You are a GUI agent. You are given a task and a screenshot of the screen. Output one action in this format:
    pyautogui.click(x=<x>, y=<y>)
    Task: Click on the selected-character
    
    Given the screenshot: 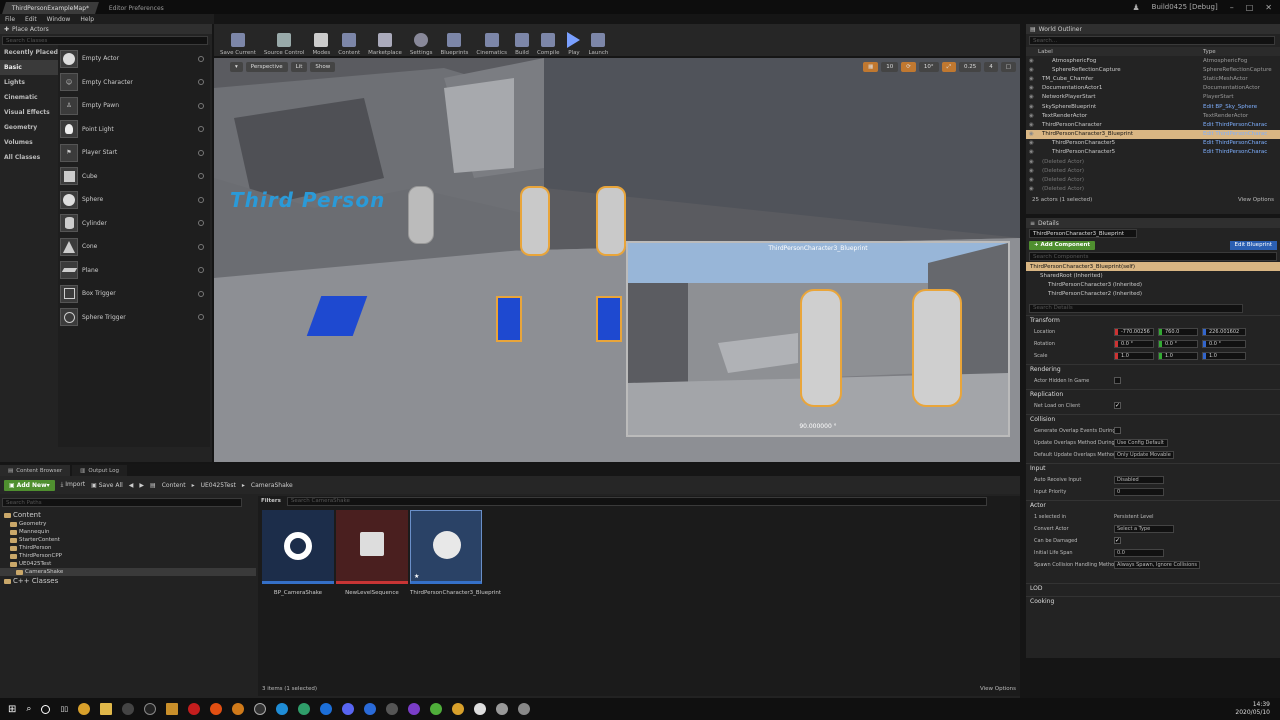 What is the action you would take?
    pyautogui.click(x=611, y=221)
    